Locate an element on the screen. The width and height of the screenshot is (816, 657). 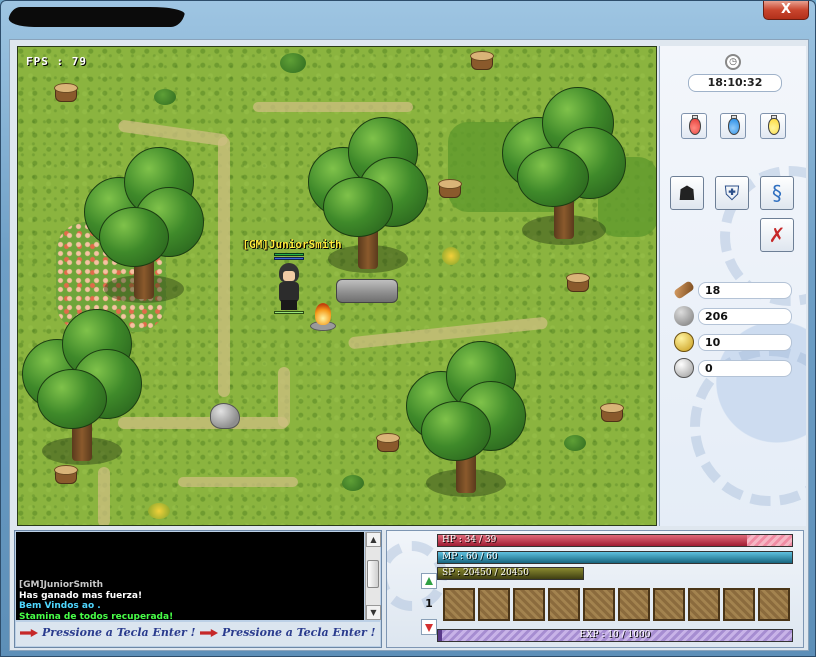
sp-bar: SP : 20450 / 20450 is located at coordinates (510, 573).